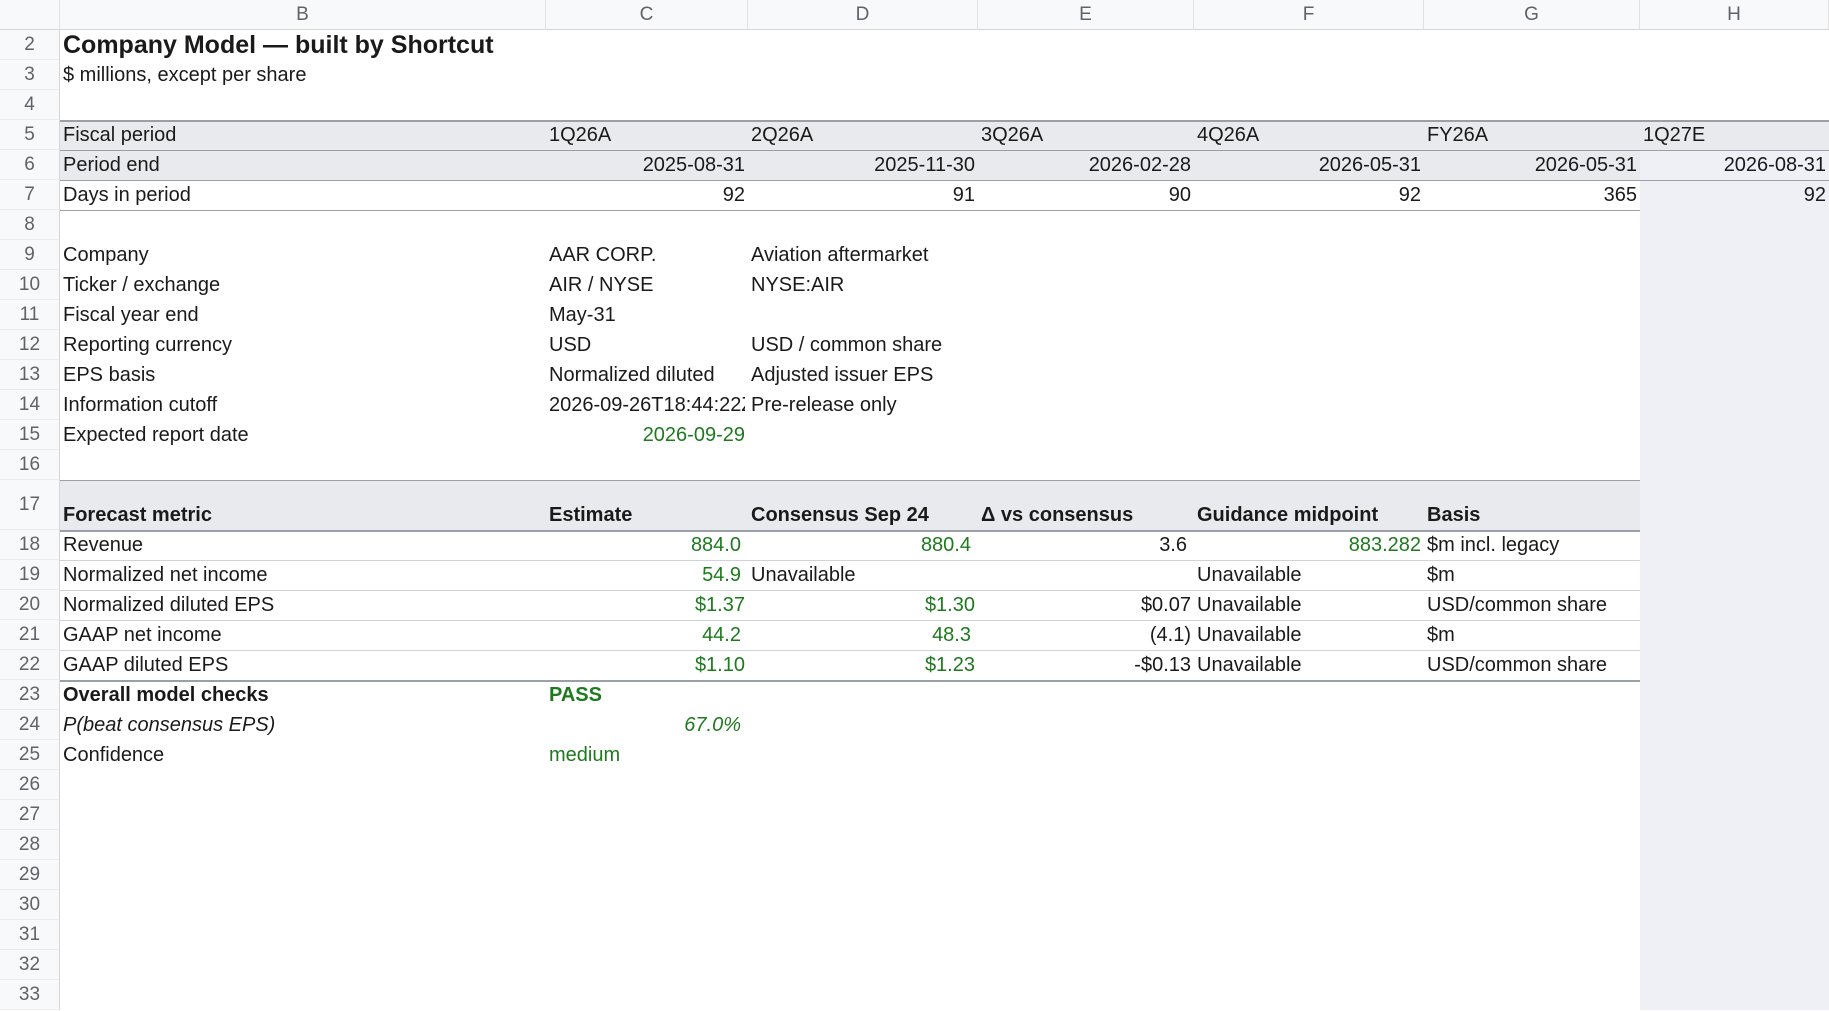 The height and width of the screenshot is (1011, 1829). I want to click on period-end-3: 2026-05-31, so click(1309, 165).